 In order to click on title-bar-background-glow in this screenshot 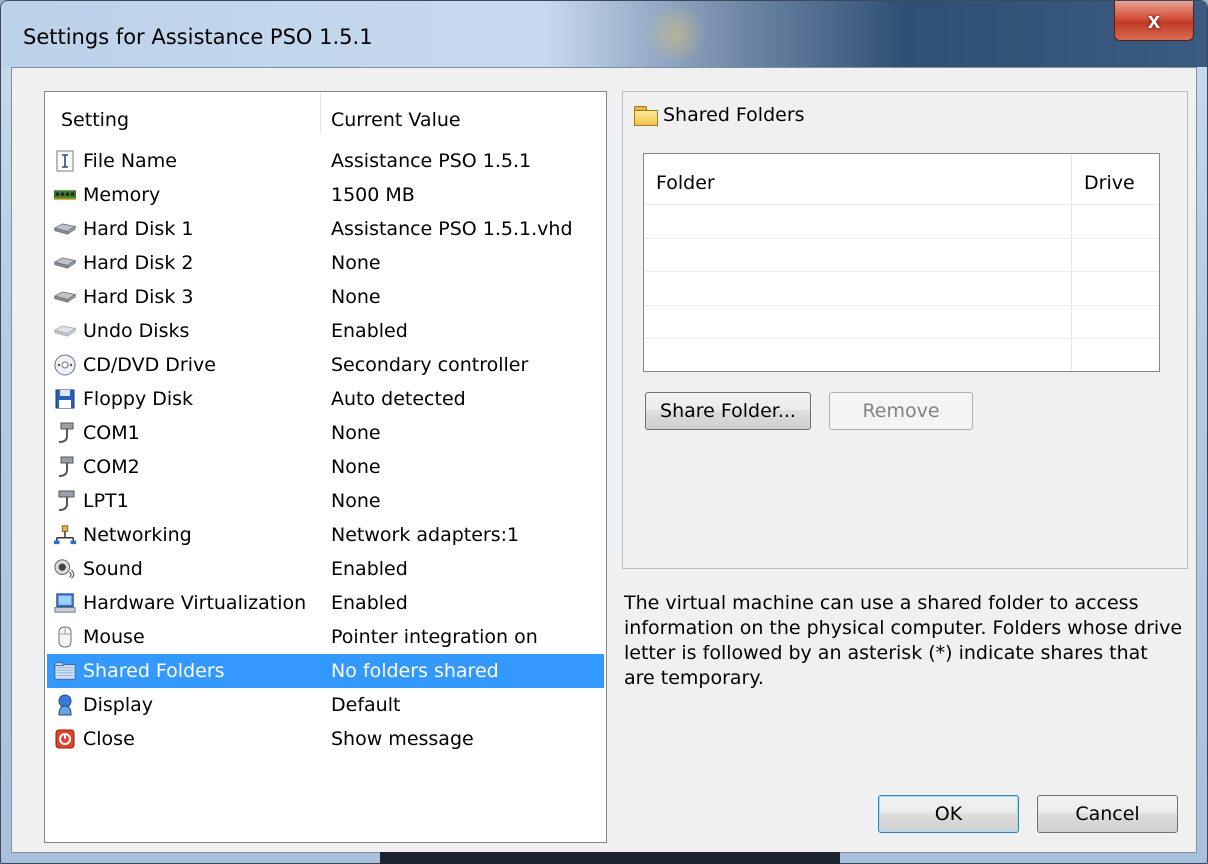, I will do `click(676, 34)`.